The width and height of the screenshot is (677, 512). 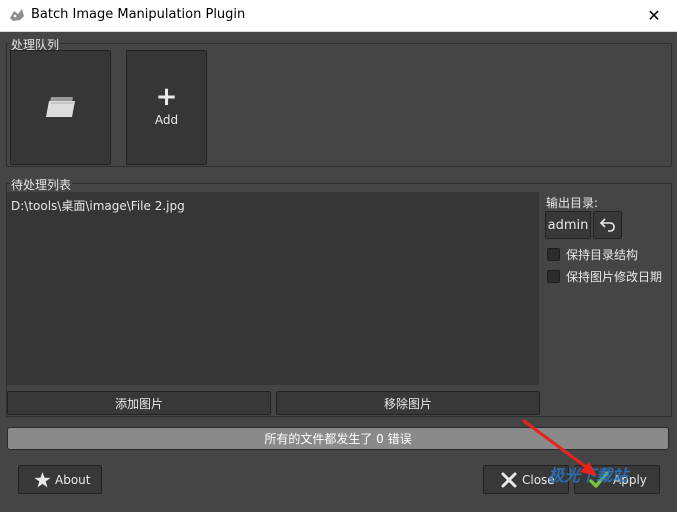 What do you see at coordinates (42, 479) in the screenshot?
I see `star-icon` at bounding box center [42, 479].